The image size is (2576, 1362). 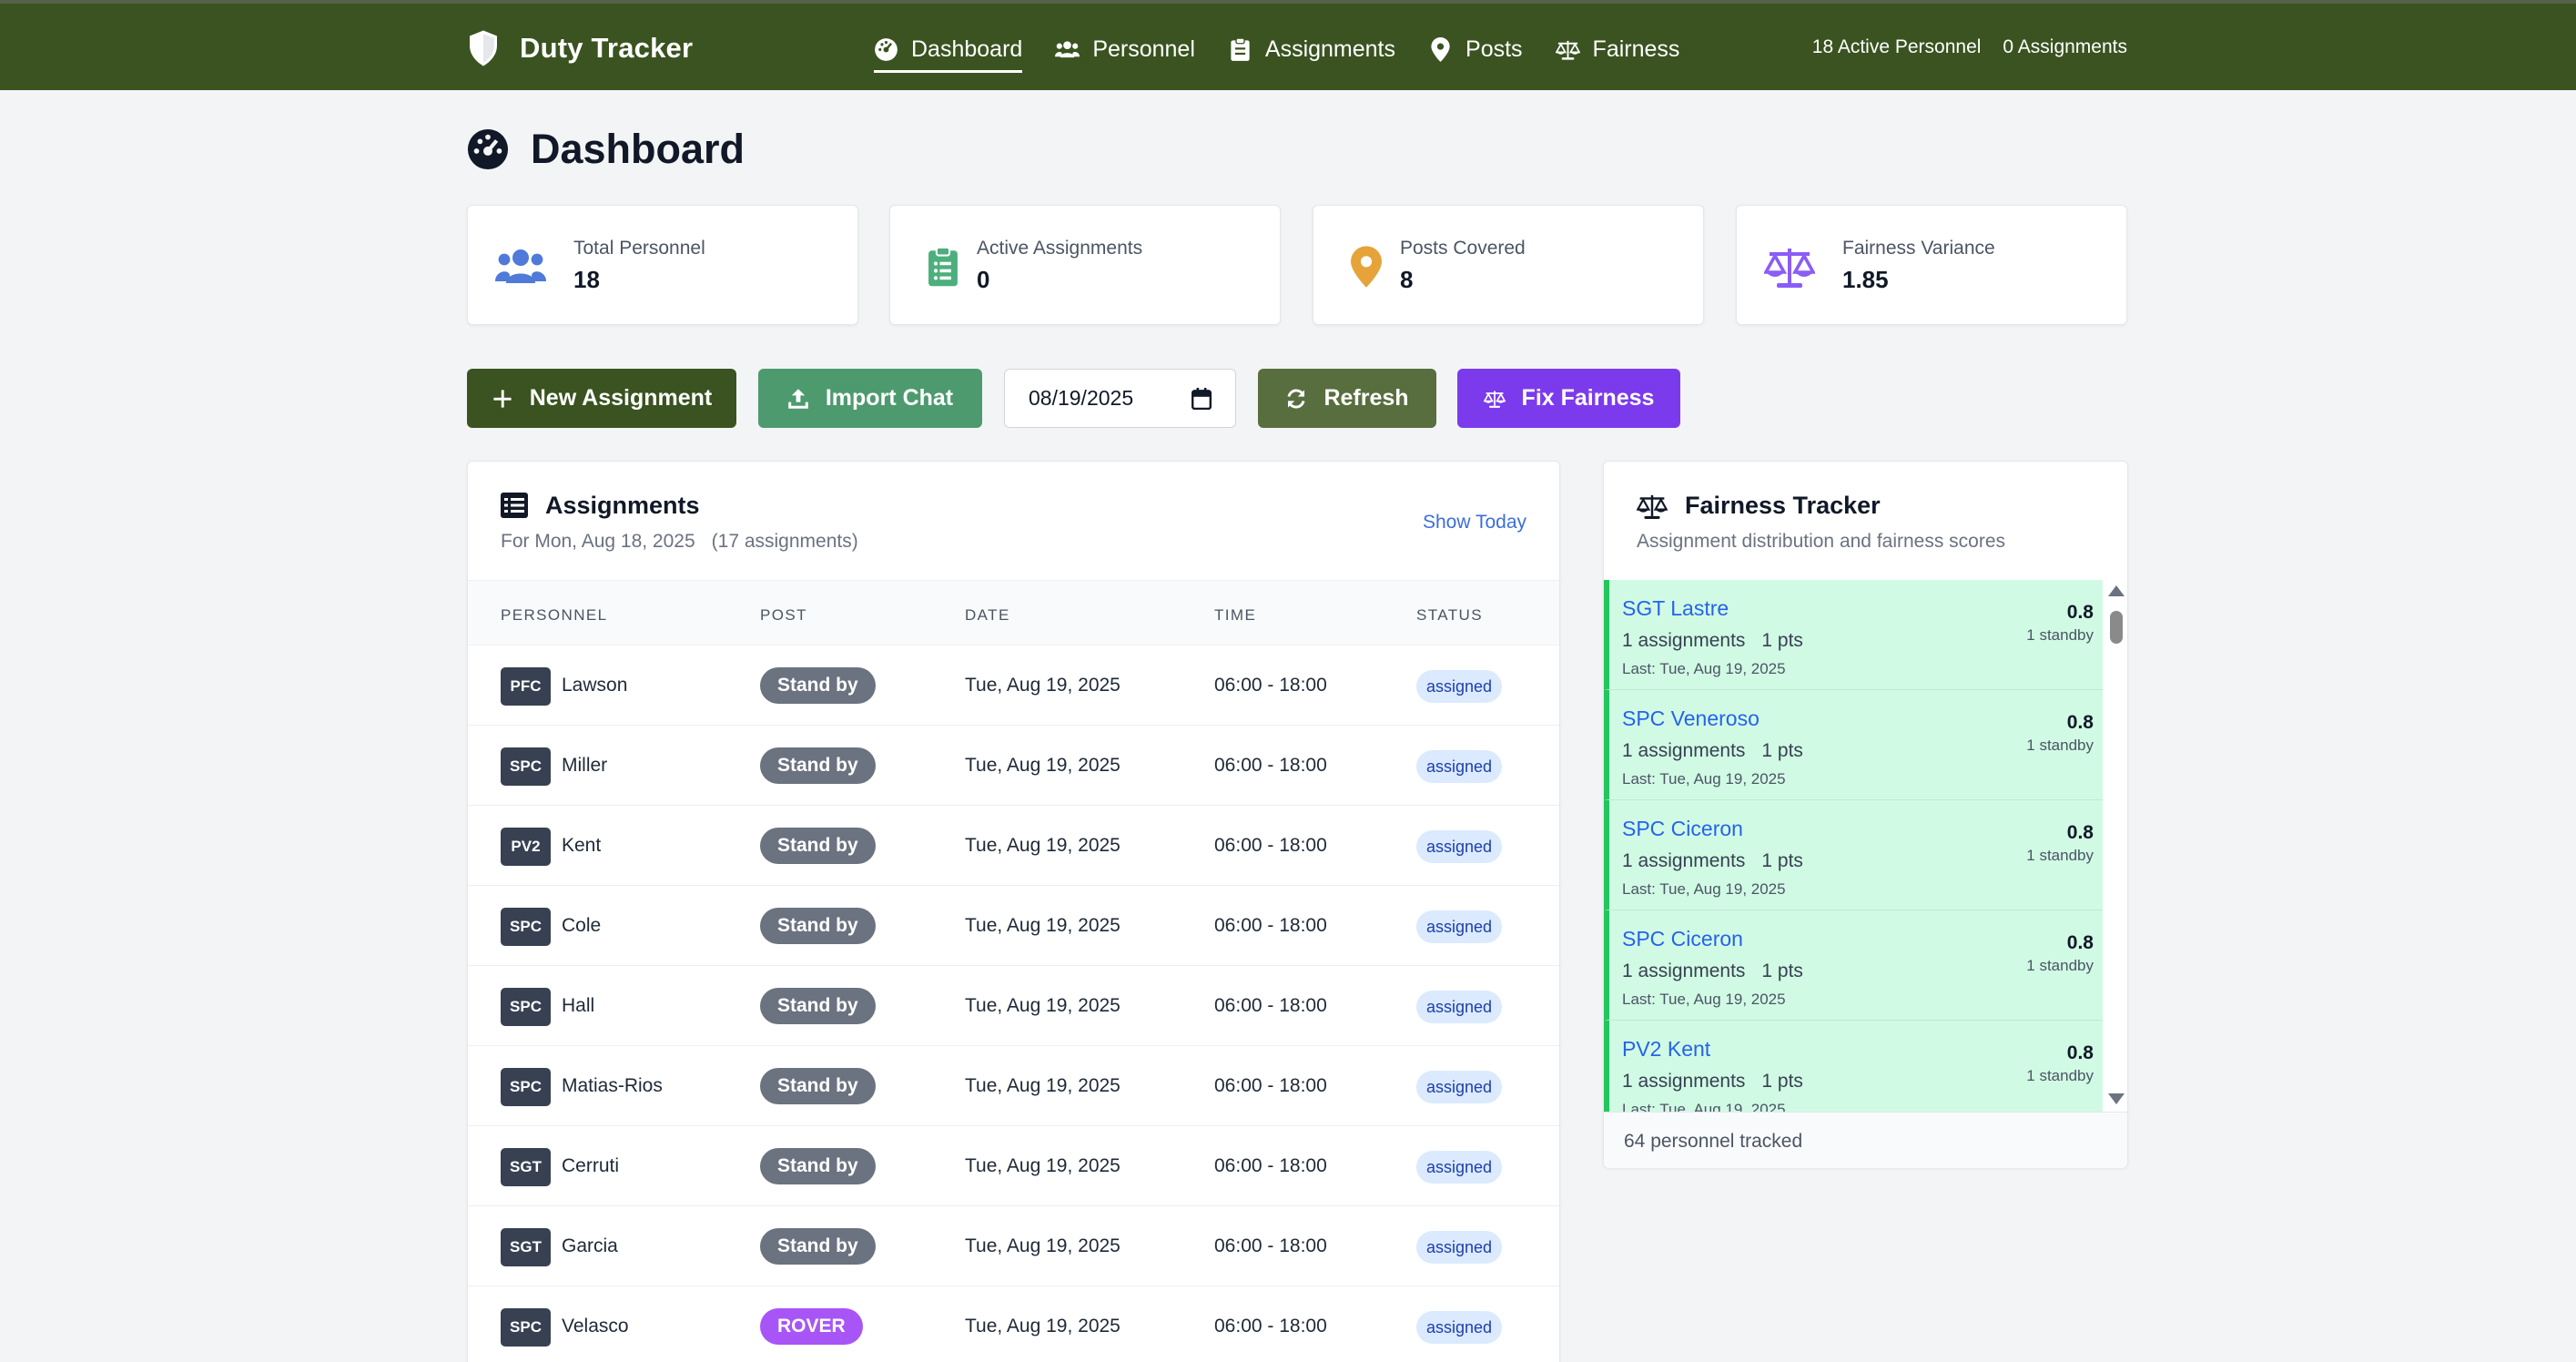 I want to click on page-title: Dashboard, so click(x=606, y=149).